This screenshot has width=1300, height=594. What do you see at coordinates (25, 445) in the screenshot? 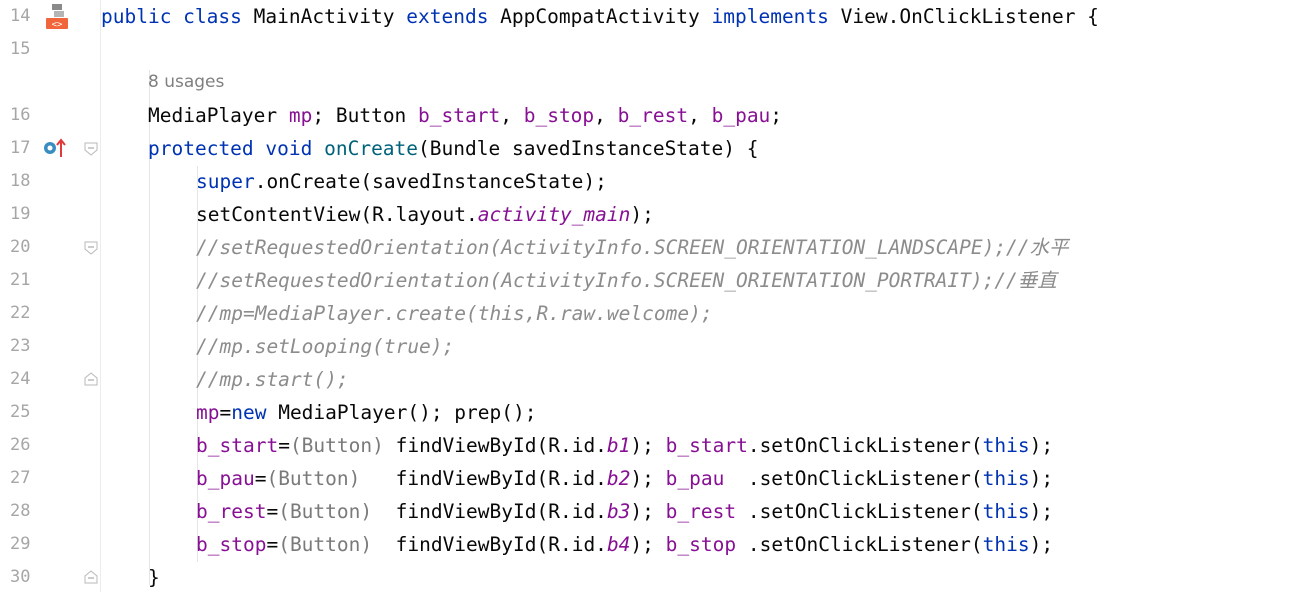
I see `line-number: 26` at bounding box center [25, 445].